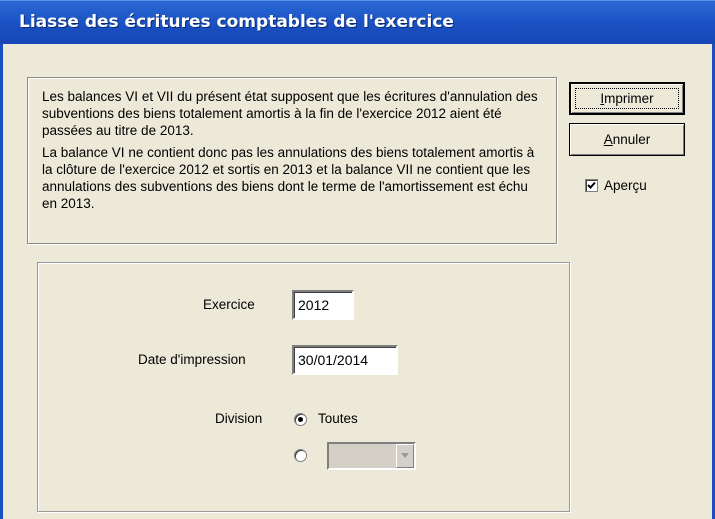 This screenshot has width=715, height=519. What do you see at coordinates (1, 281) in the screenshot?
I see `window-frame-left` at bounding box center [1, 281].